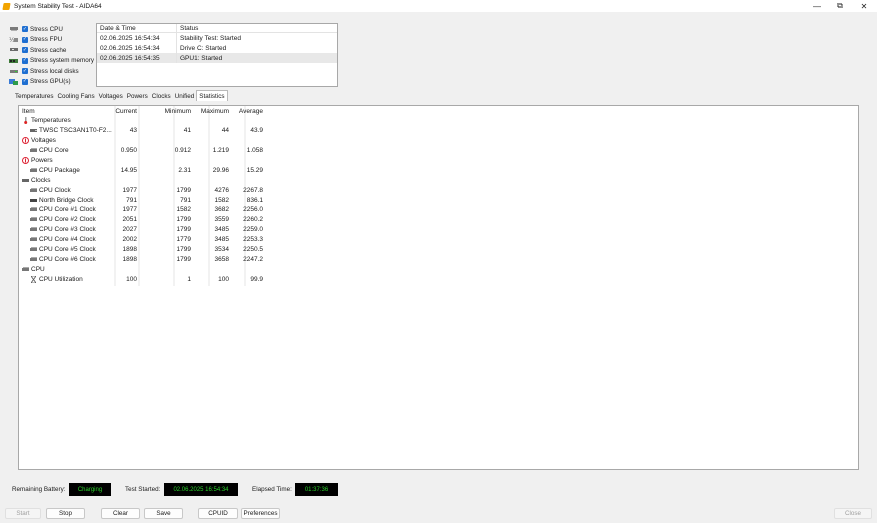  I want to click on table-row: CPU Core #2 Clock 2051 1799 3559 2260.2, so click(438, 220).